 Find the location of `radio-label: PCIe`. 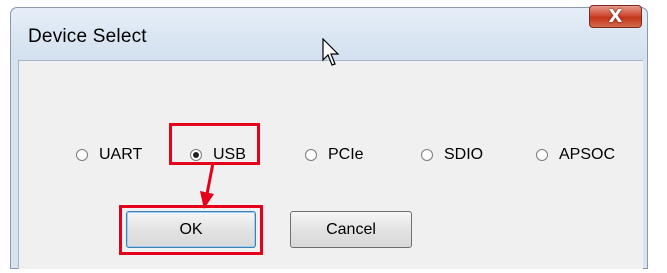

radio-label: PCIe is located at coordinates (346, 154).